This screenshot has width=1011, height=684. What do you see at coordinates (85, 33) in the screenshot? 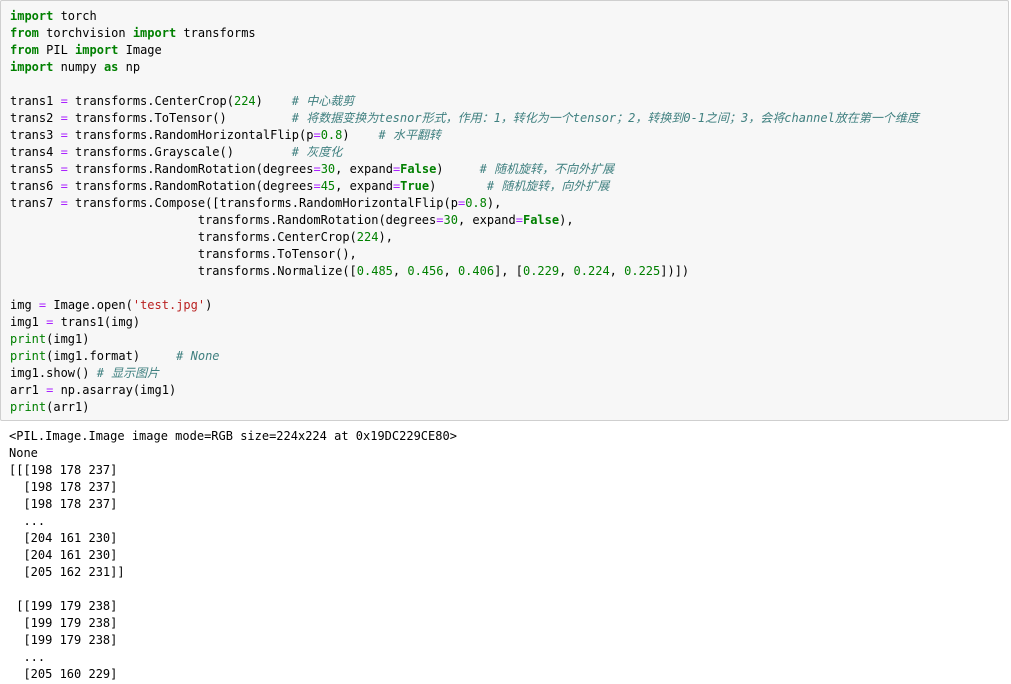
I see `code-token: torchvision` at bounding box center [85, 33].